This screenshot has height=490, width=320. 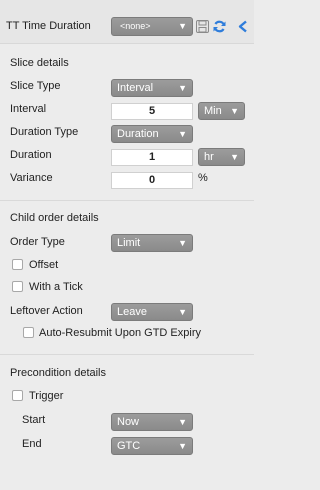 What do you see at coordinates (138, 134) in the screenshot?
I see `duration-type-value: Duration` at bounding box center [138, 134].